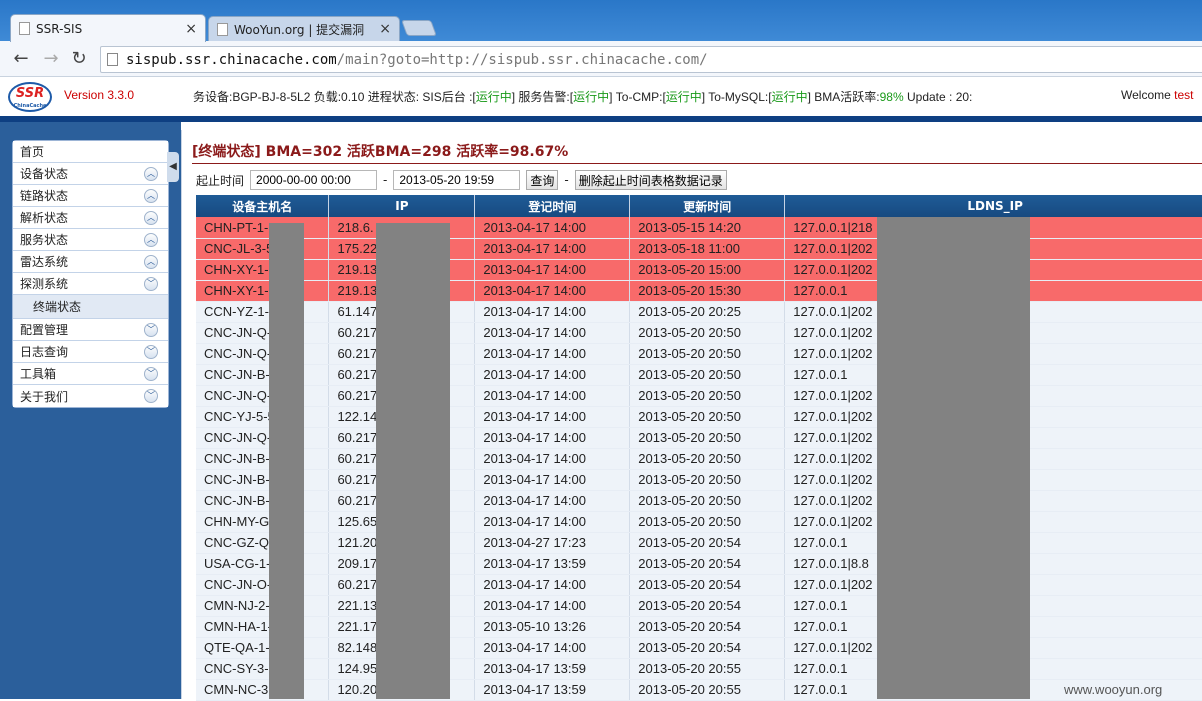  I want to click on start-time-input, so click(314, 180).